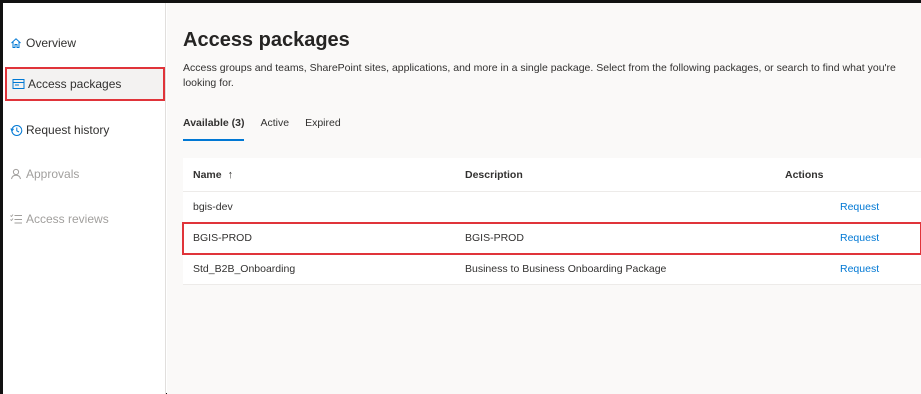  Describe the element at coordinates (244, 269) in the screenshot. I see `package-name: Std_B2B_Onboarding` at that location.